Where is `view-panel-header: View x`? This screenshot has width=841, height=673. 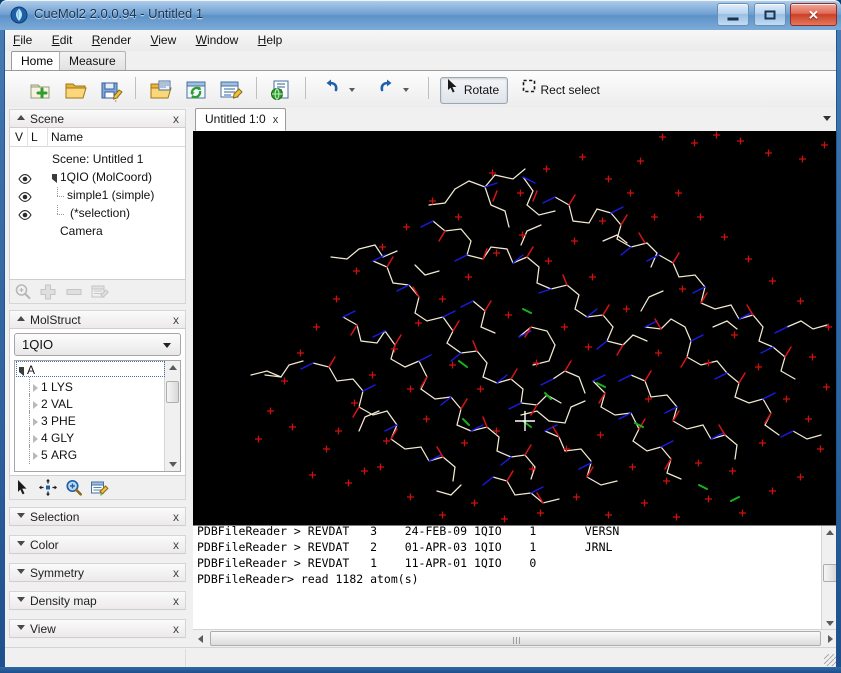
view-panel-header: View x is located at coordinates (97, 628).